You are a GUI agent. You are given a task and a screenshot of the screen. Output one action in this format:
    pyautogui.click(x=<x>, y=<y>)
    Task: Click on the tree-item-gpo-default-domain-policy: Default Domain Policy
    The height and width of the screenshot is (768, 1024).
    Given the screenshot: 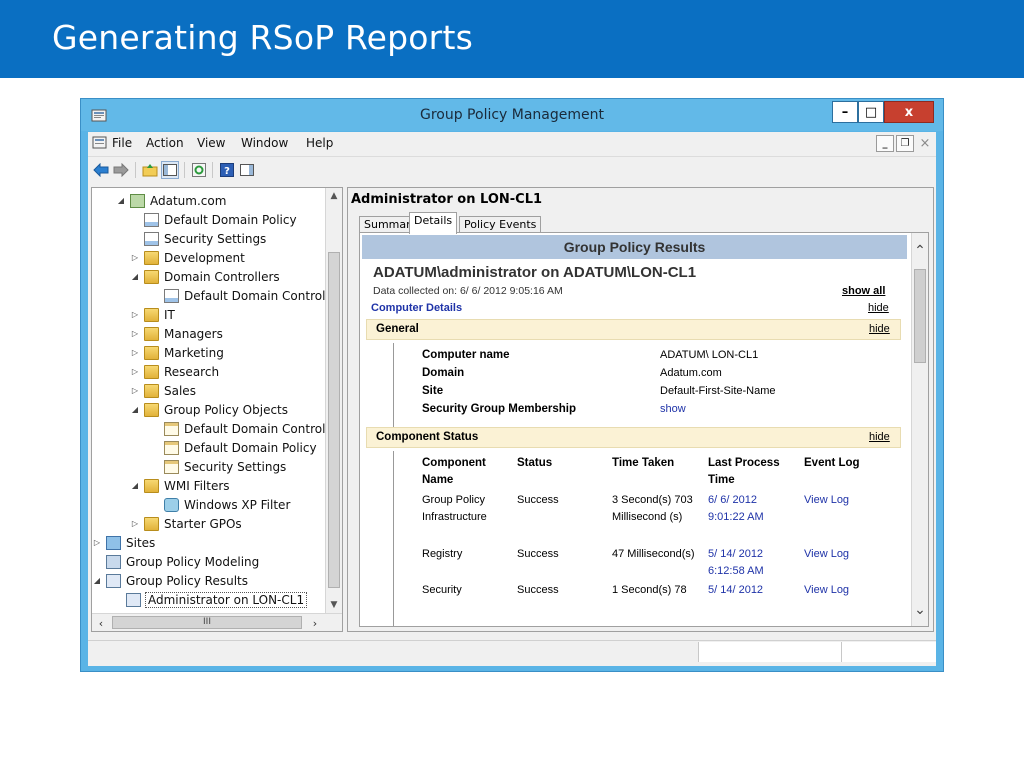 What is the action you would take?
    pyautogui.click(x=240, y=447)
    